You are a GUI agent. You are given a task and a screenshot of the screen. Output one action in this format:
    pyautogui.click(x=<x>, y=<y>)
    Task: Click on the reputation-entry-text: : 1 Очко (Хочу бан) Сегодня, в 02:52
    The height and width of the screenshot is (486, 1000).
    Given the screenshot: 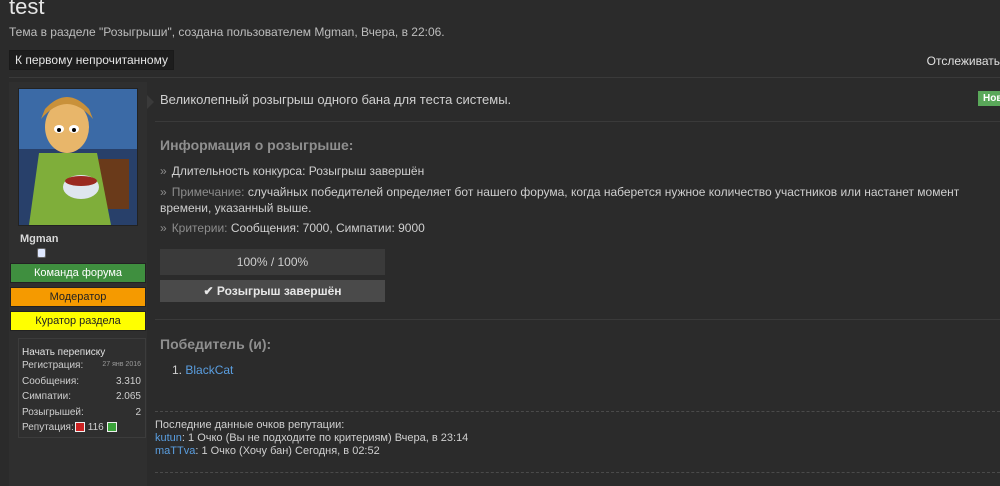 What is the action you would take?
    pyautogui.click(x=287, y=451)
    